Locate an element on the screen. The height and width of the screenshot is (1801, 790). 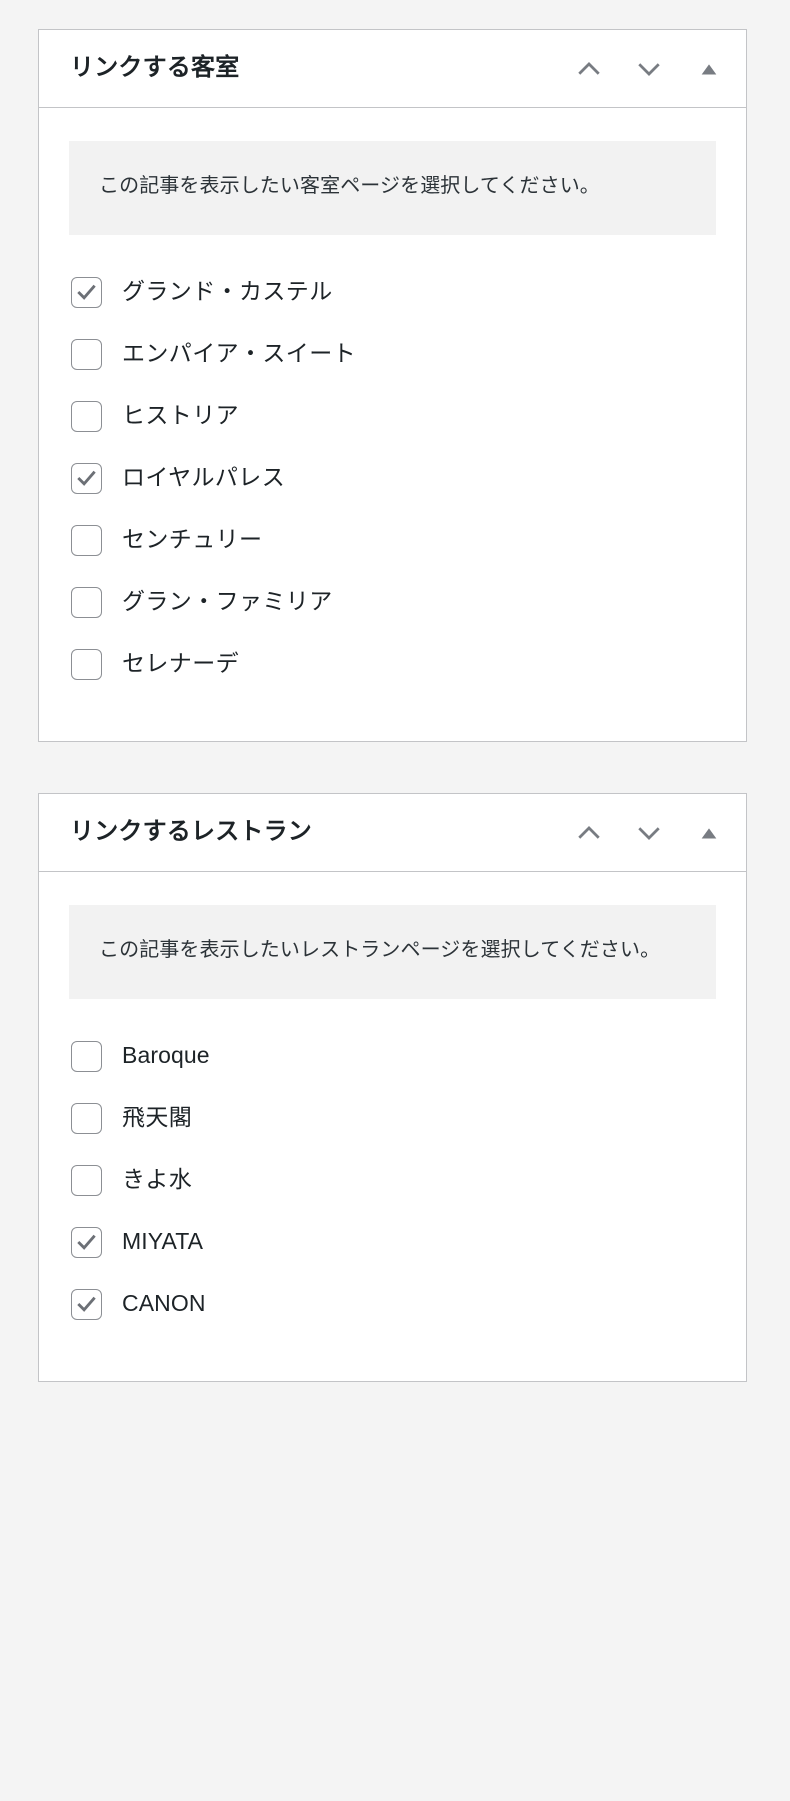
checkbox-list-item: Baroque is located at coordinates (393, 1056).